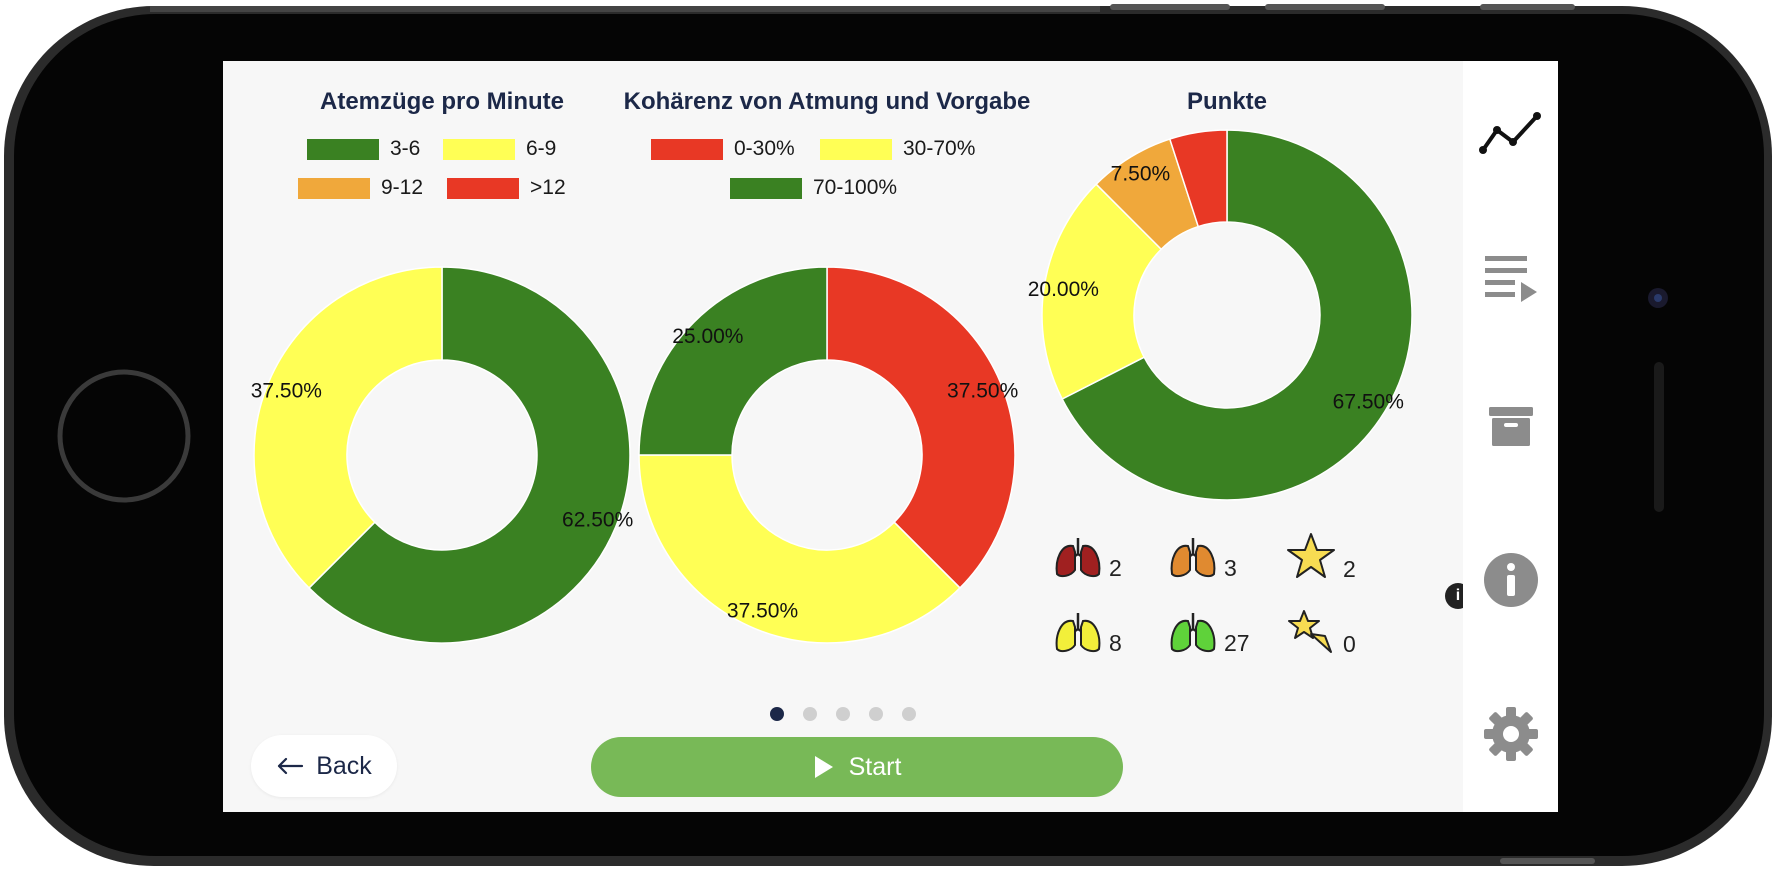  I want to click on back-button-label: Back, so click(344, 765).